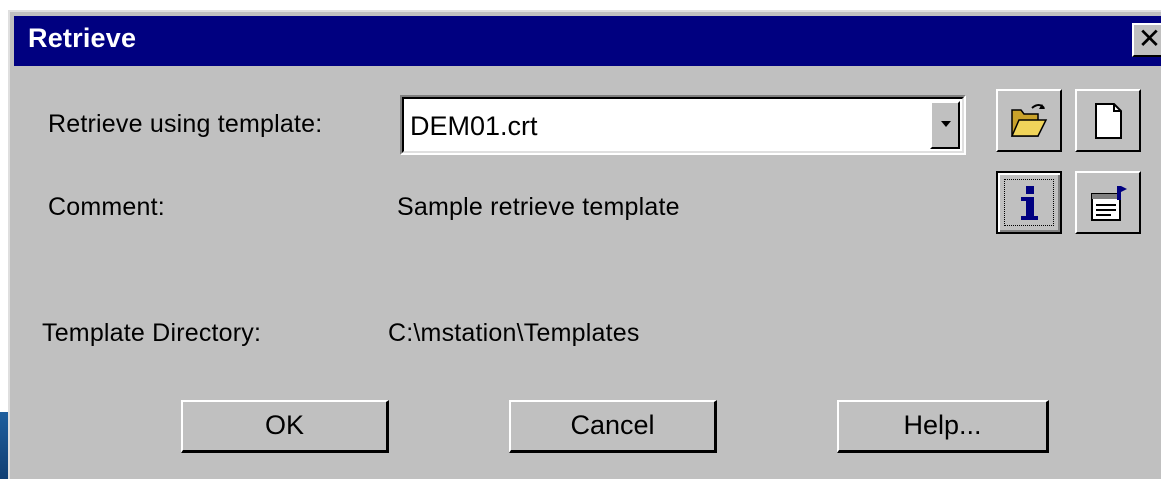 This screenshot has height=479, width=1161. I want to click on open-template-button, so click(1029, 120).